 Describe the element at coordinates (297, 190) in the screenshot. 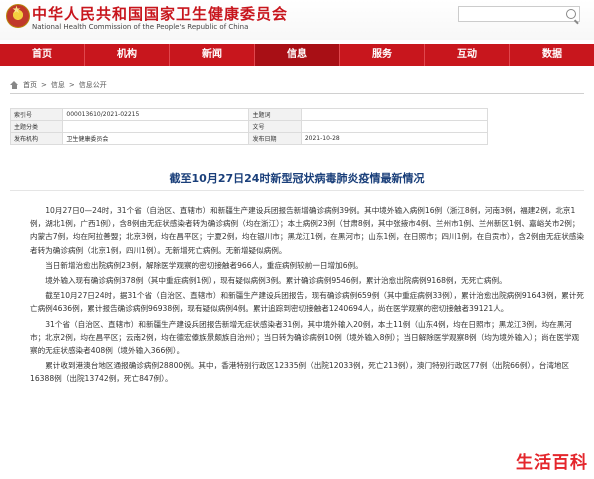

I see `title-divider` at that location.